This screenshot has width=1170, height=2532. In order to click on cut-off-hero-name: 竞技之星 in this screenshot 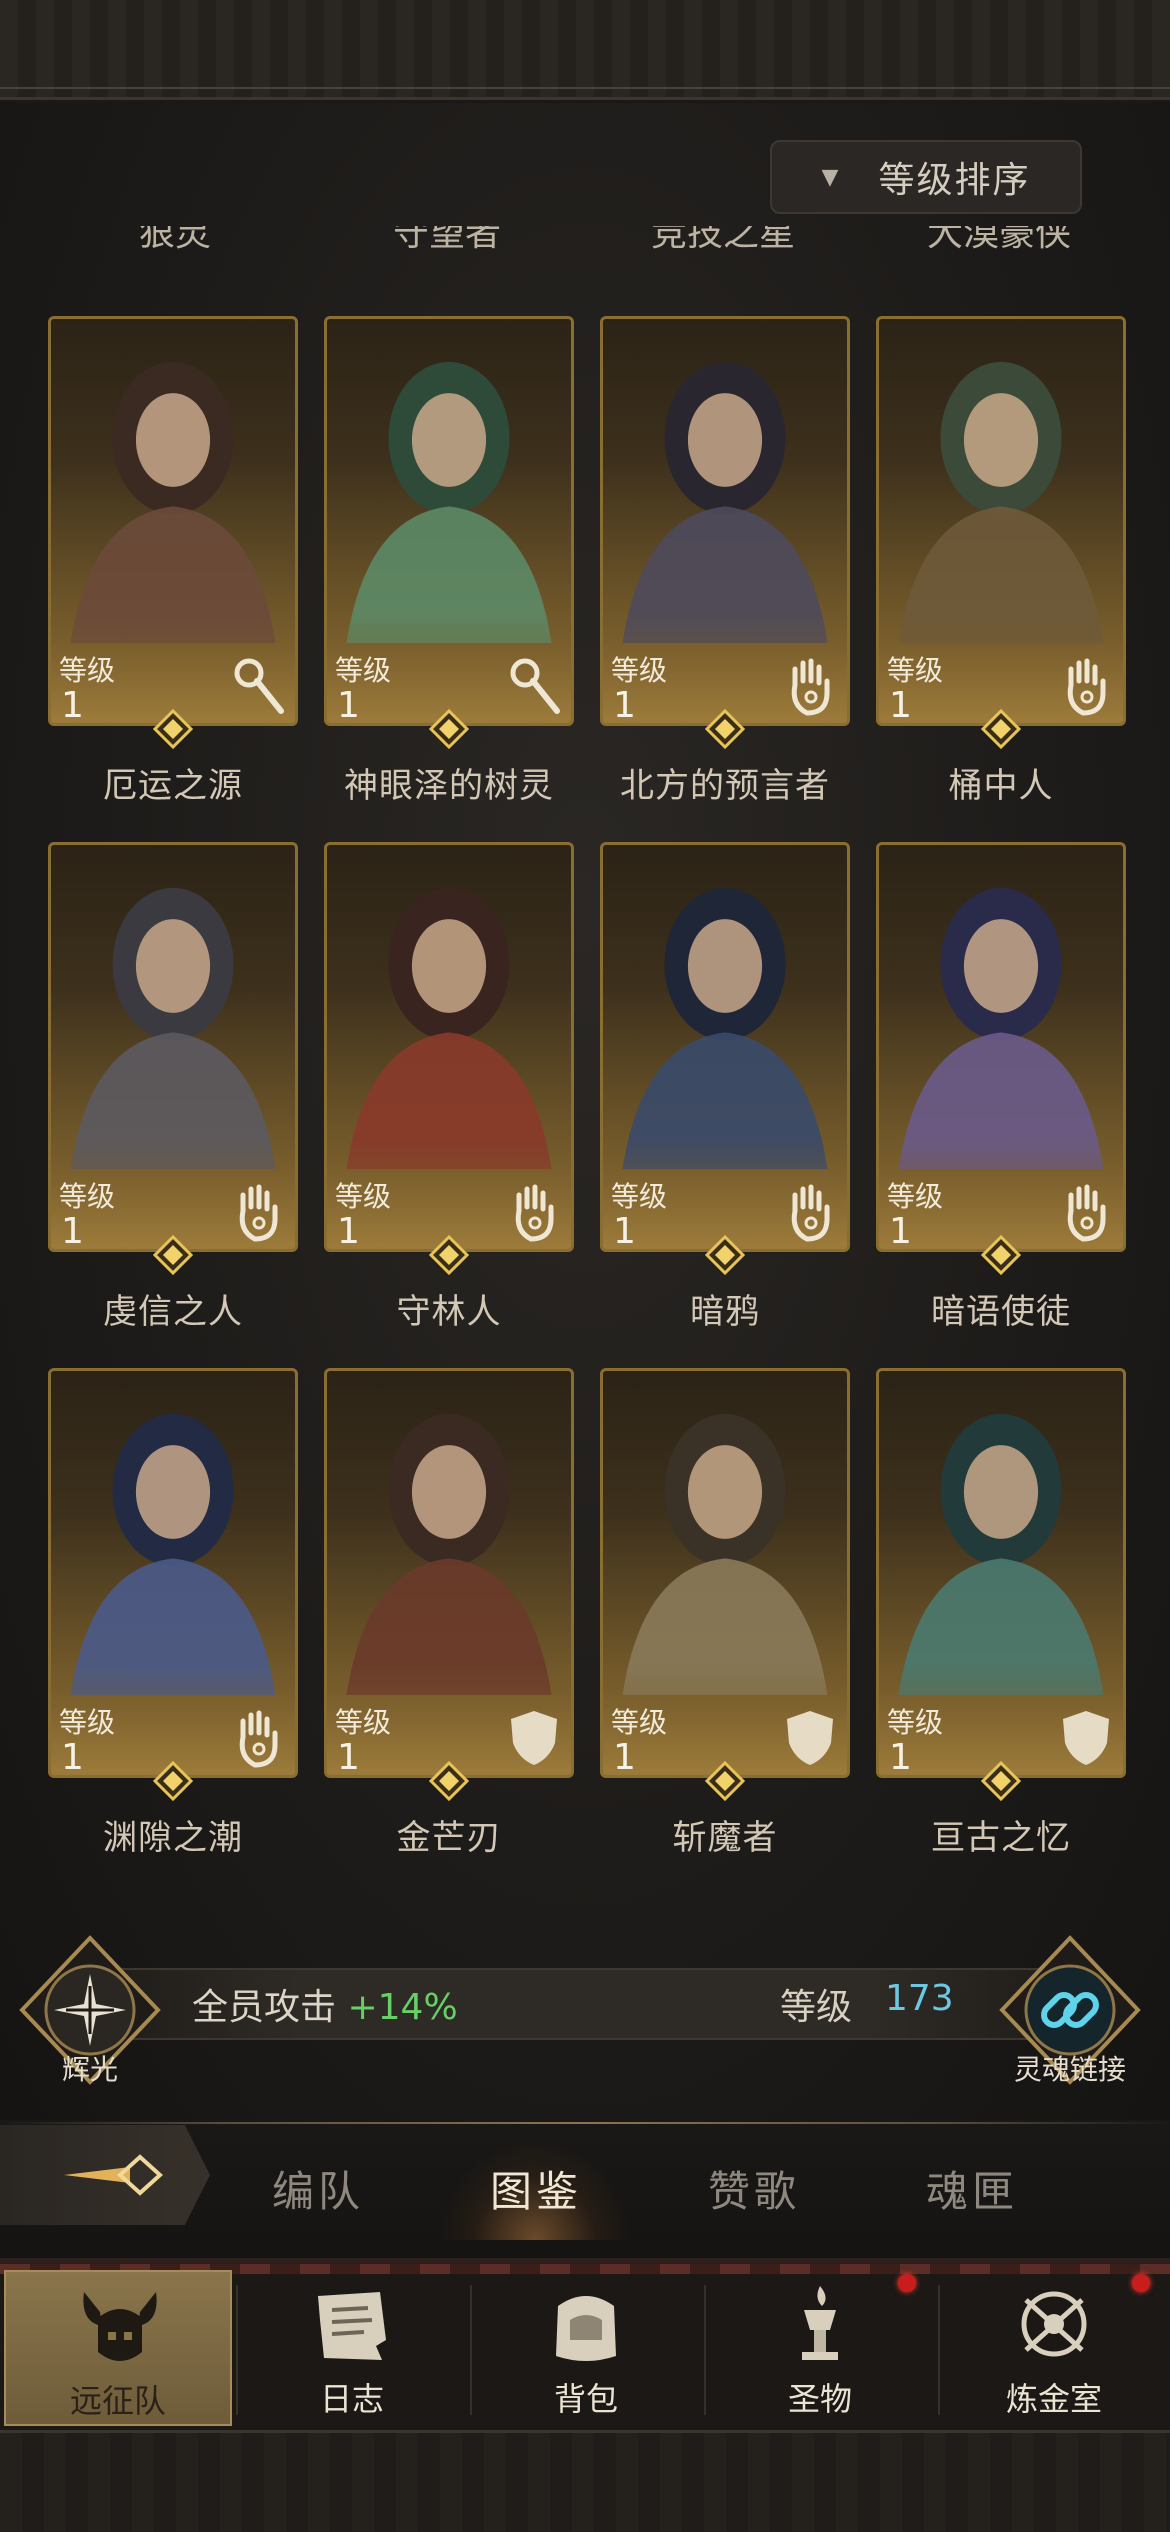, I will do `click(722, 240)`.